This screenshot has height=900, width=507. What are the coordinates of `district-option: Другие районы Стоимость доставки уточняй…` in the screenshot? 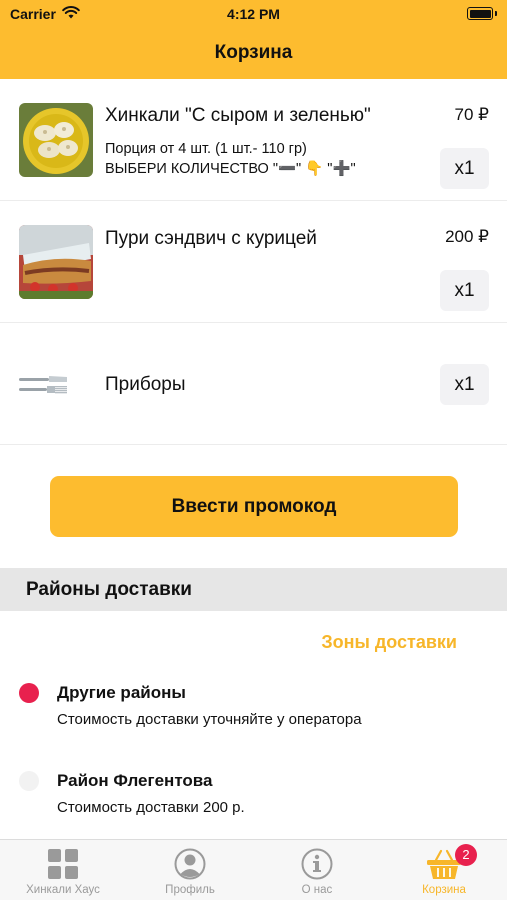 It's located at (253, 712).